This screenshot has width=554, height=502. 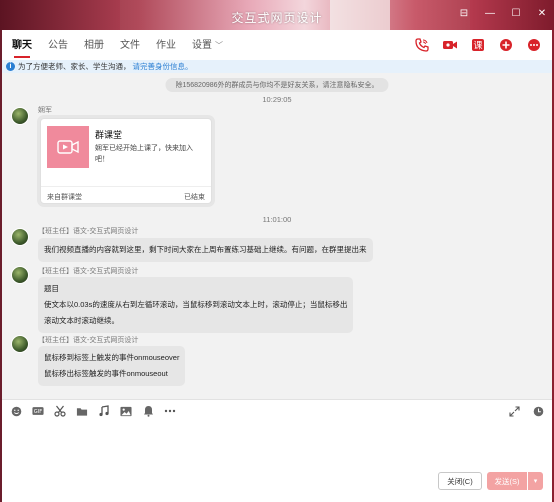 I want to click on tab-homework: 作业, so click(x=166, y=45).